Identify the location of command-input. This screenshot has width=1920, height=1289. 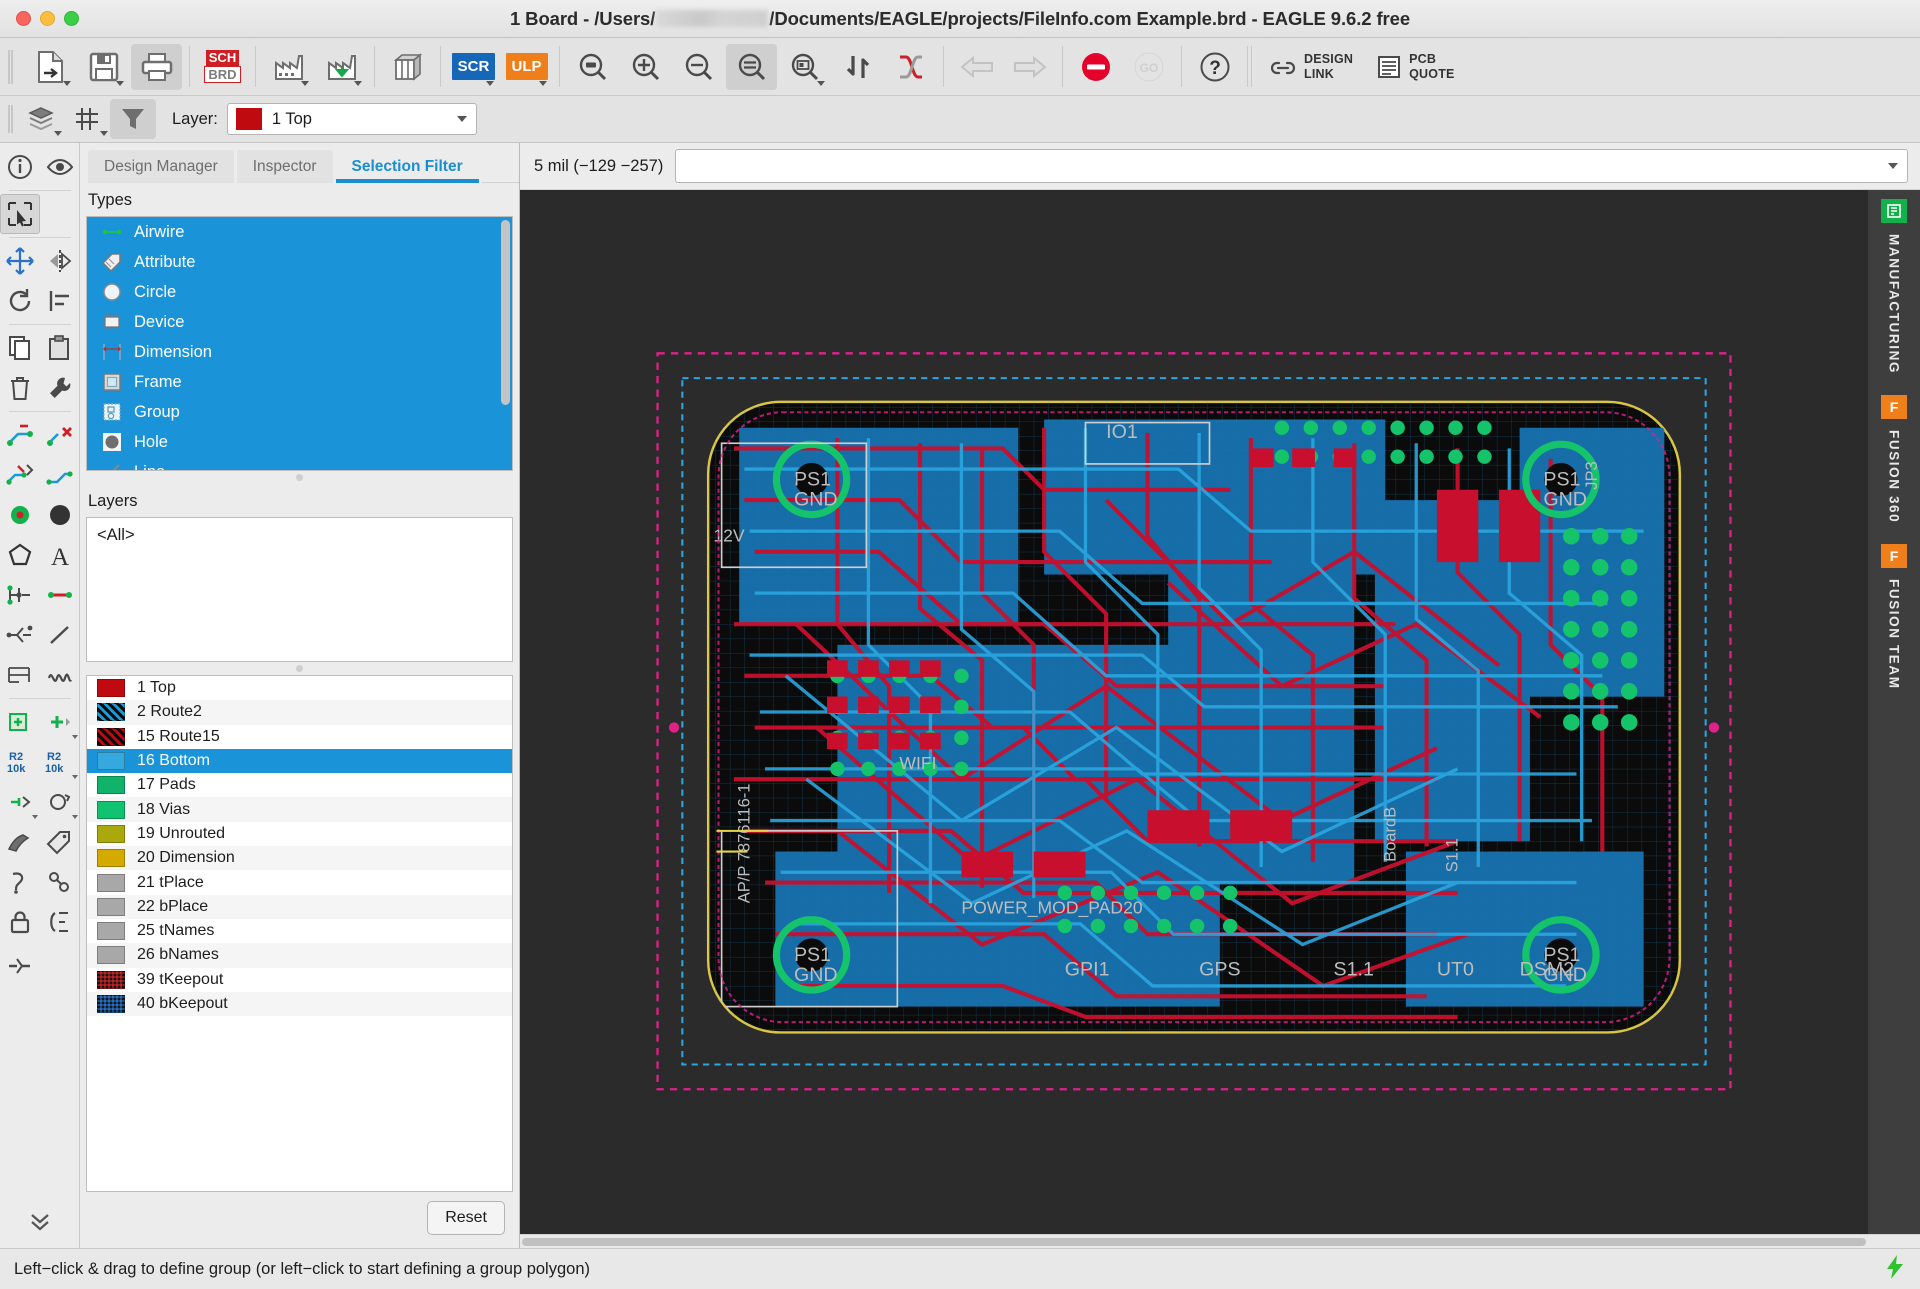
(1291, 166).